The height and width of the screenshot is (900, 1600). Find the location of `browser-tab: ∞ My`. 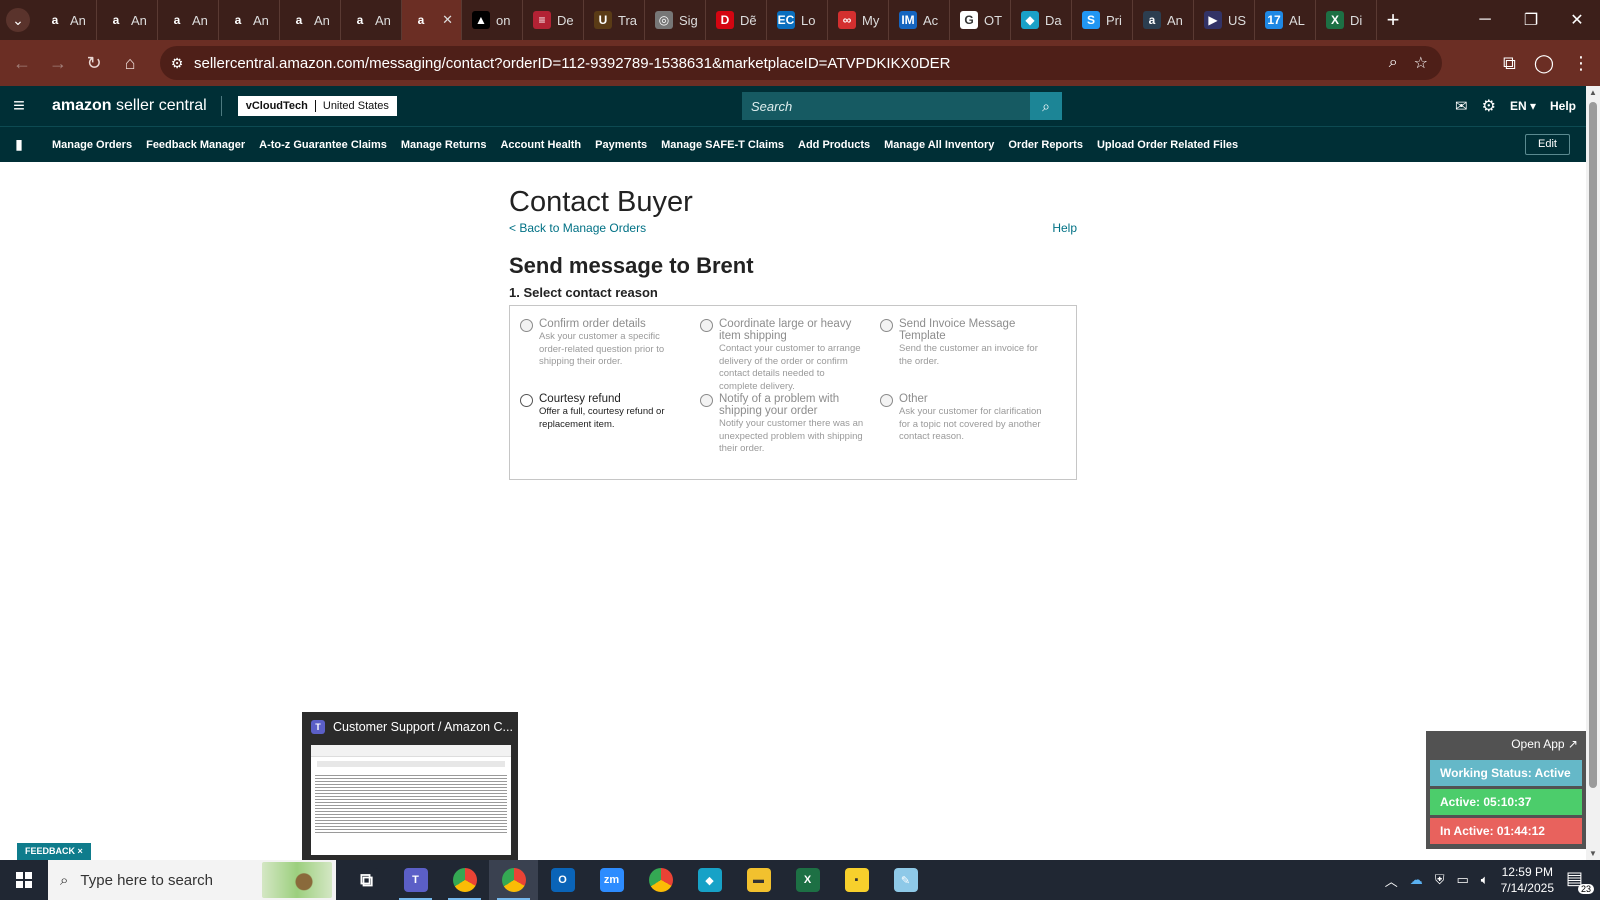

browser-tab: ∞ My is located at coordinates (858, 20).